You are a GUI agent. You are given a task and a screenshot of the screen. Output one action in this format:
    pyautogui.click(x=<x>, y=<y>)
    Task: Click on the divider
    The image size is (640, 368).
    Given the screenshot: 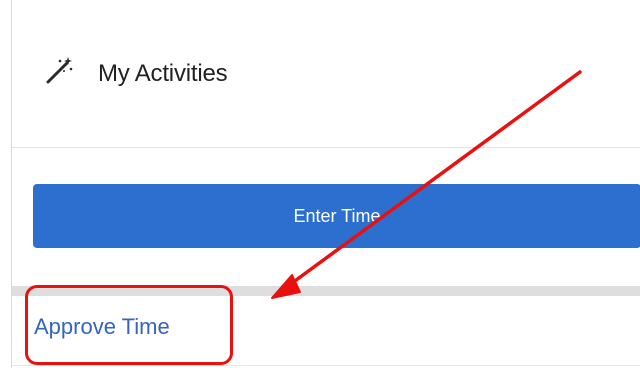 What is the action you would take?
    pyautogui.click(x=326, y=365)
    